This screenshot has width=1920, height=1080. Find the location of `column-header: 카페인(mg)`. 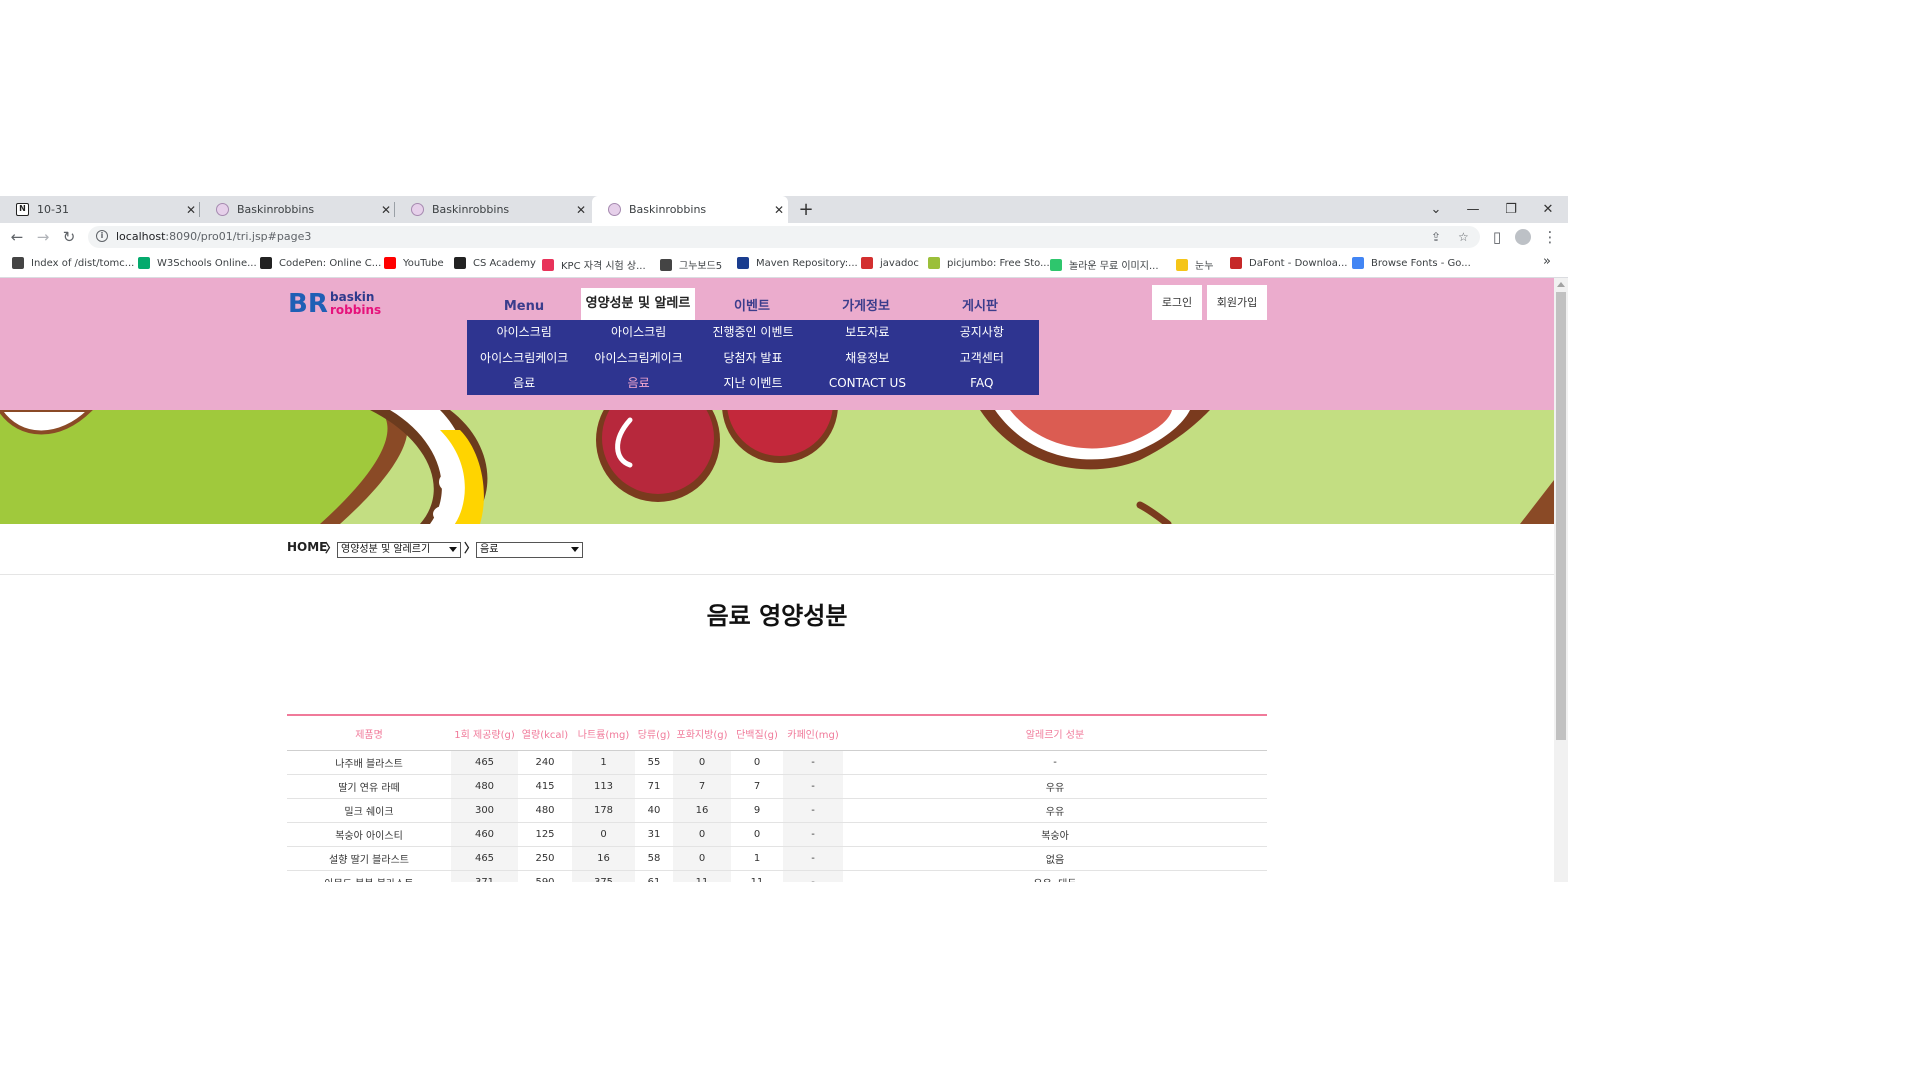

column-header: 카페인(mg) is located at coordinates (813, 733).